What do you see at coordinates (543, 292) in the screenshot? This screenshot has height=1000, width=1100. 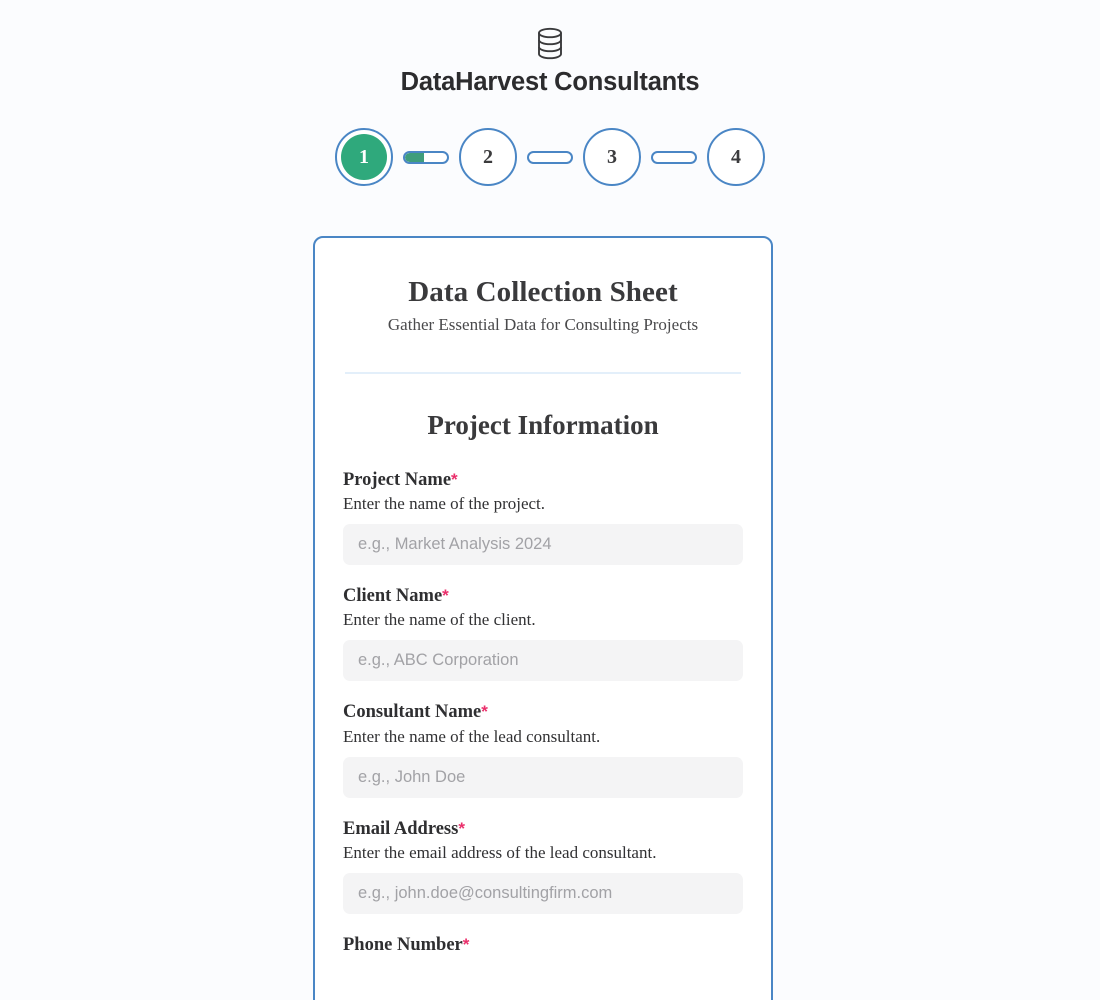 I see `page-title: Data Collection Sheet` at bounding box center [543, 292].